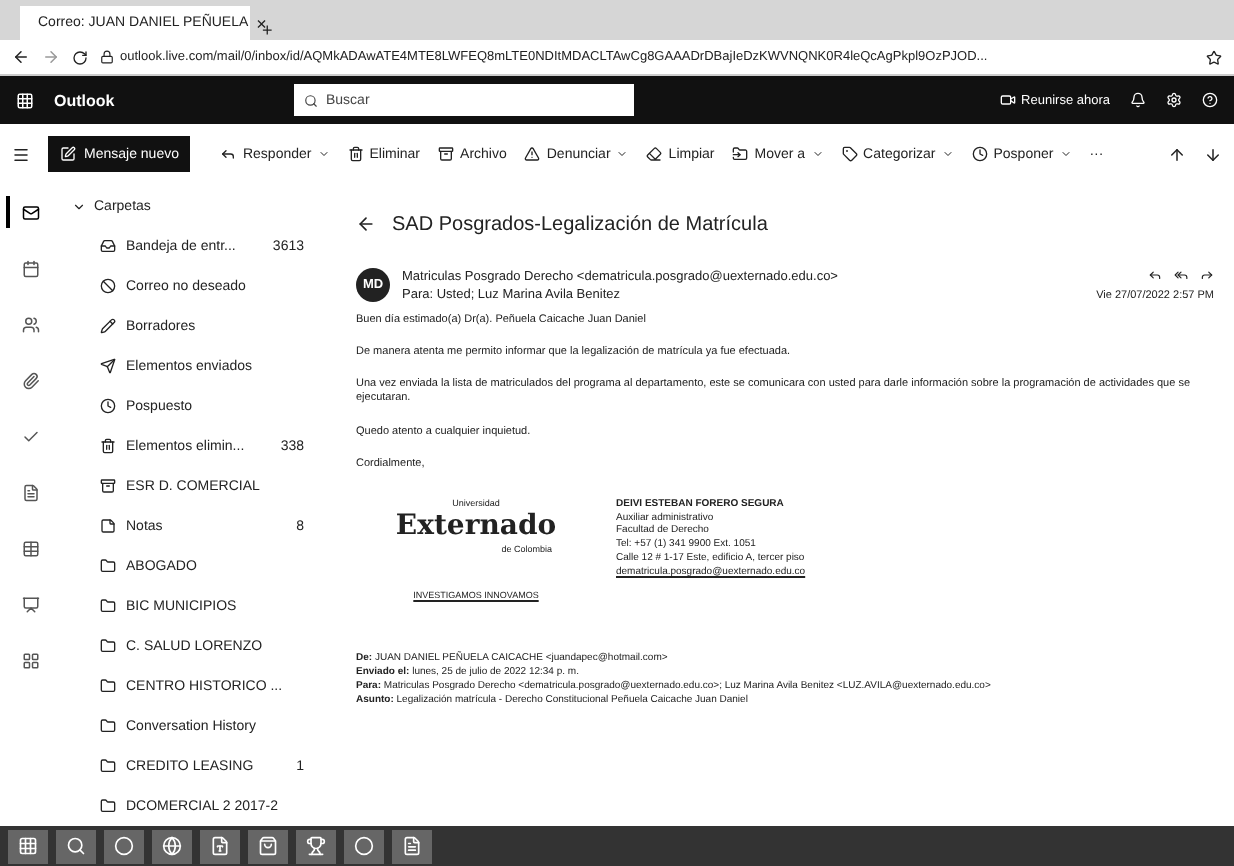 This screenshot has width=1234, height=866. Describe the element at coordinates (30, 548) in the screenshot. I see `table-icon` at that location.